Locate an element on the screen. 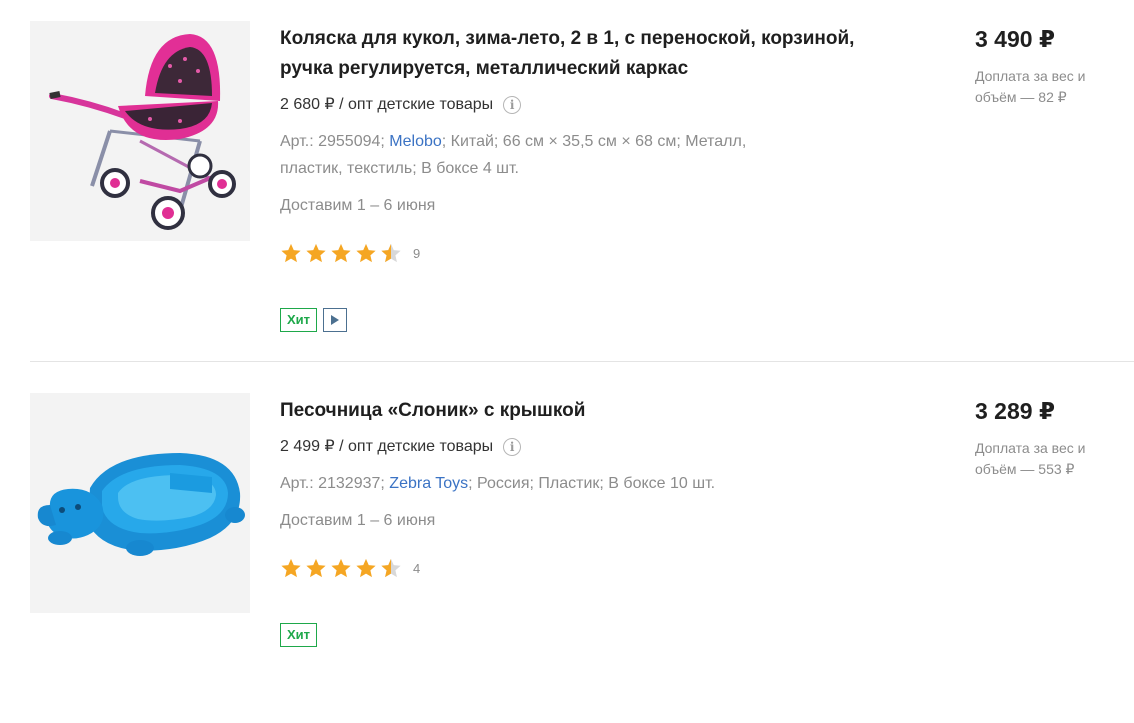 The image size is (1134, 723). product-price: 3 289 ₽ is located at coordinates (1015, 411).